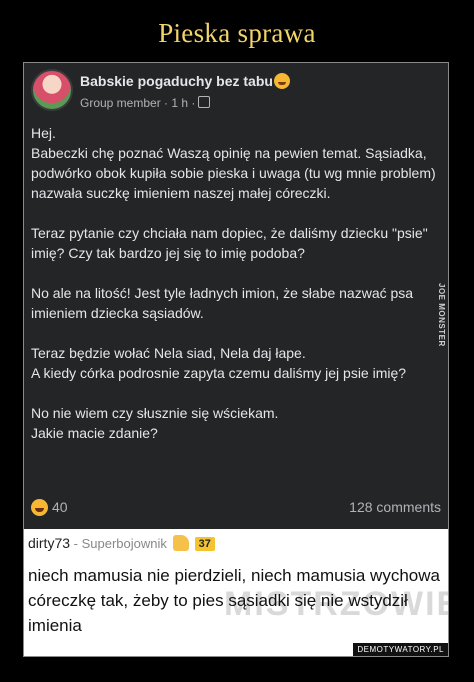 This screenshot has width=474, height=682. What do you see at coordinates (176, 81) in the screenshot?
I see `group-name: Babskie pogaduchy bez tabu` at bounding box center [176, 81].